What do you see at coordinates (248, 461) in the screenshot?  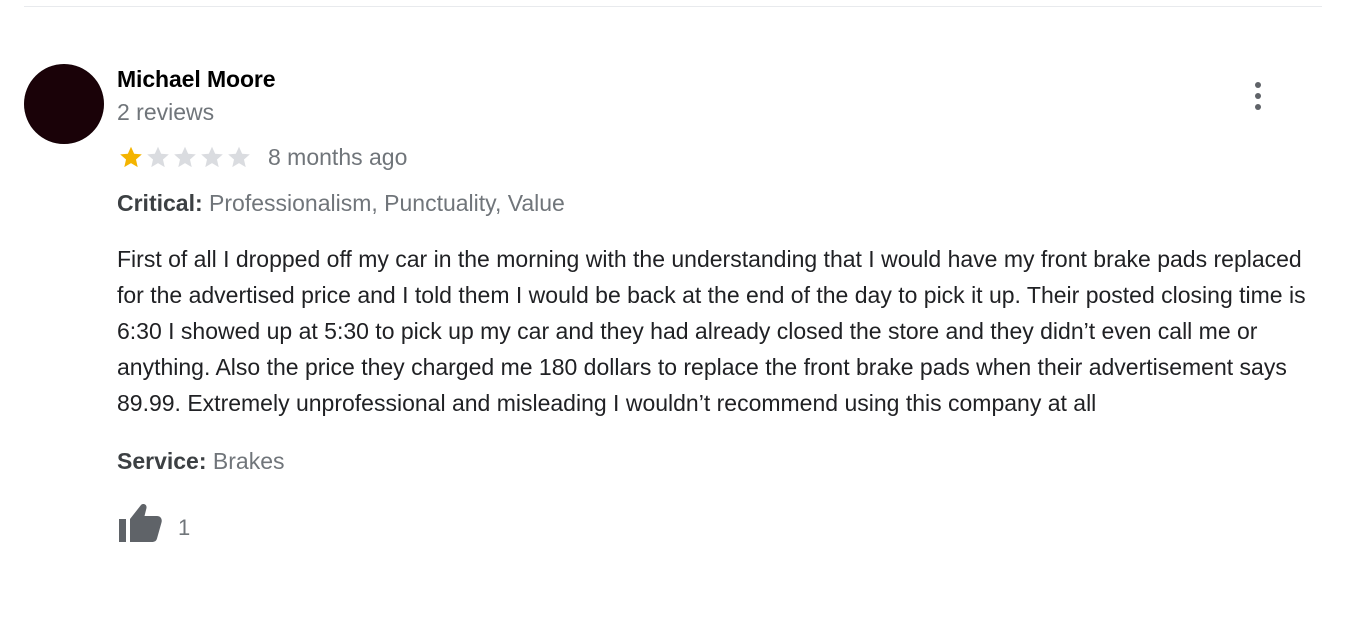 I see `service-value: Brakes` at bounding box center [248, 461].